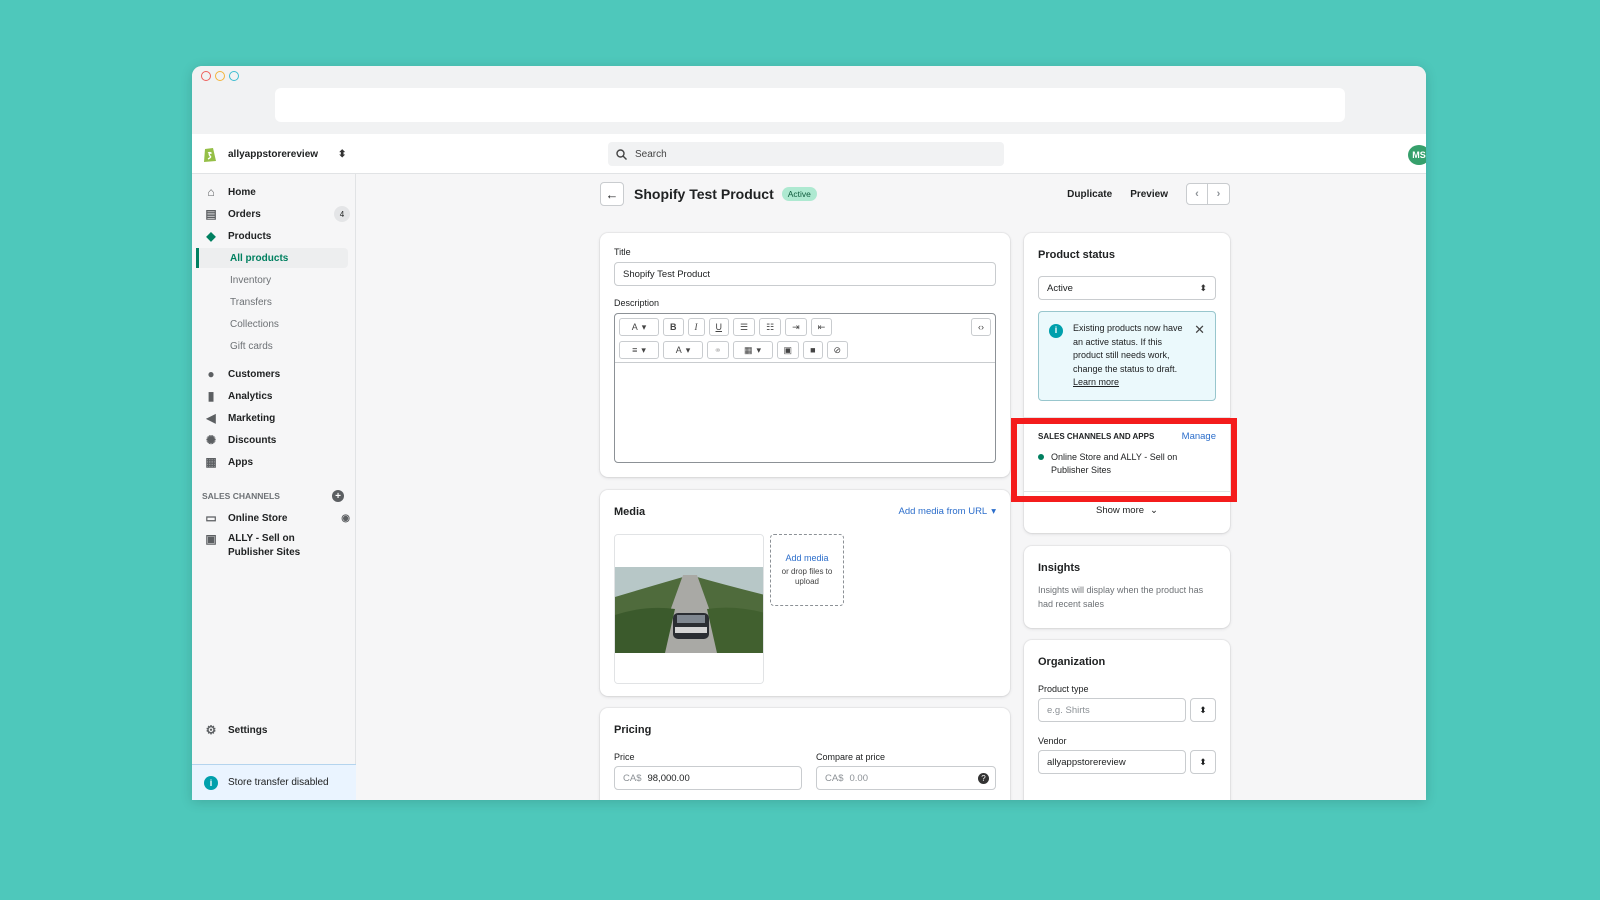 This screenshot has width=1600, height=900. What do you see at coordinates (1219, 194) in the screenshot?
I see `next-product-button: ›` at bounding box center [1219, 194].